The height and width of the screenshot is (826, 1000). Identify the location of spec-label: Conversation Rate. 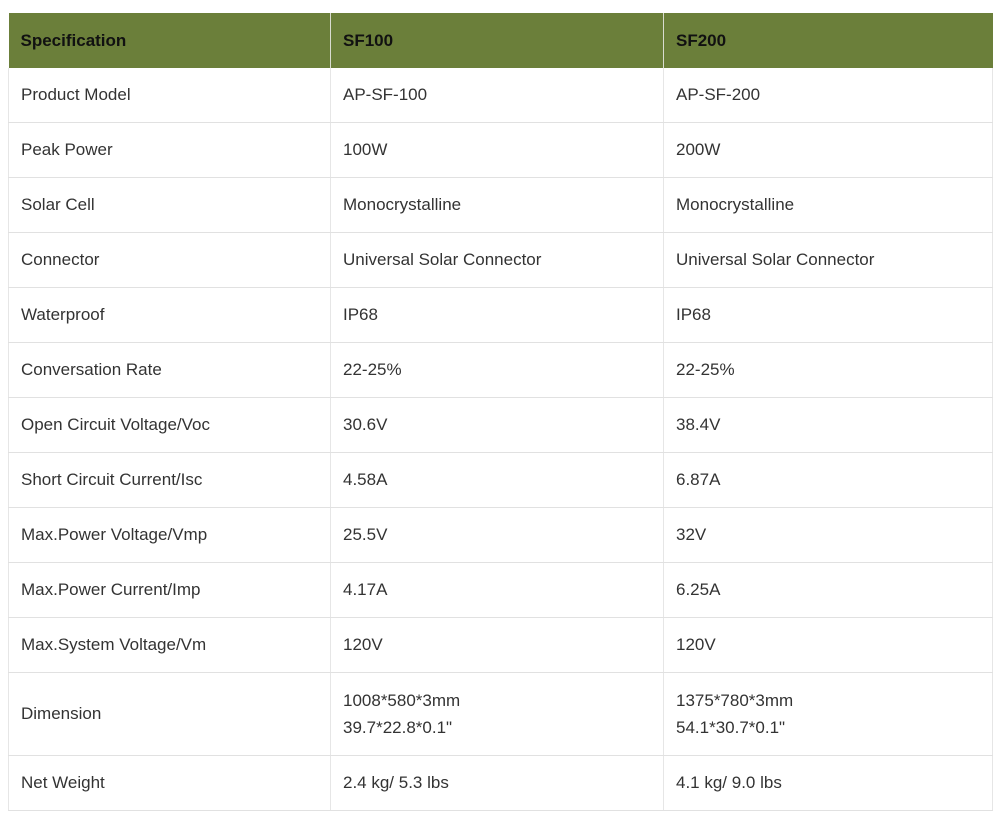
(169, 370).